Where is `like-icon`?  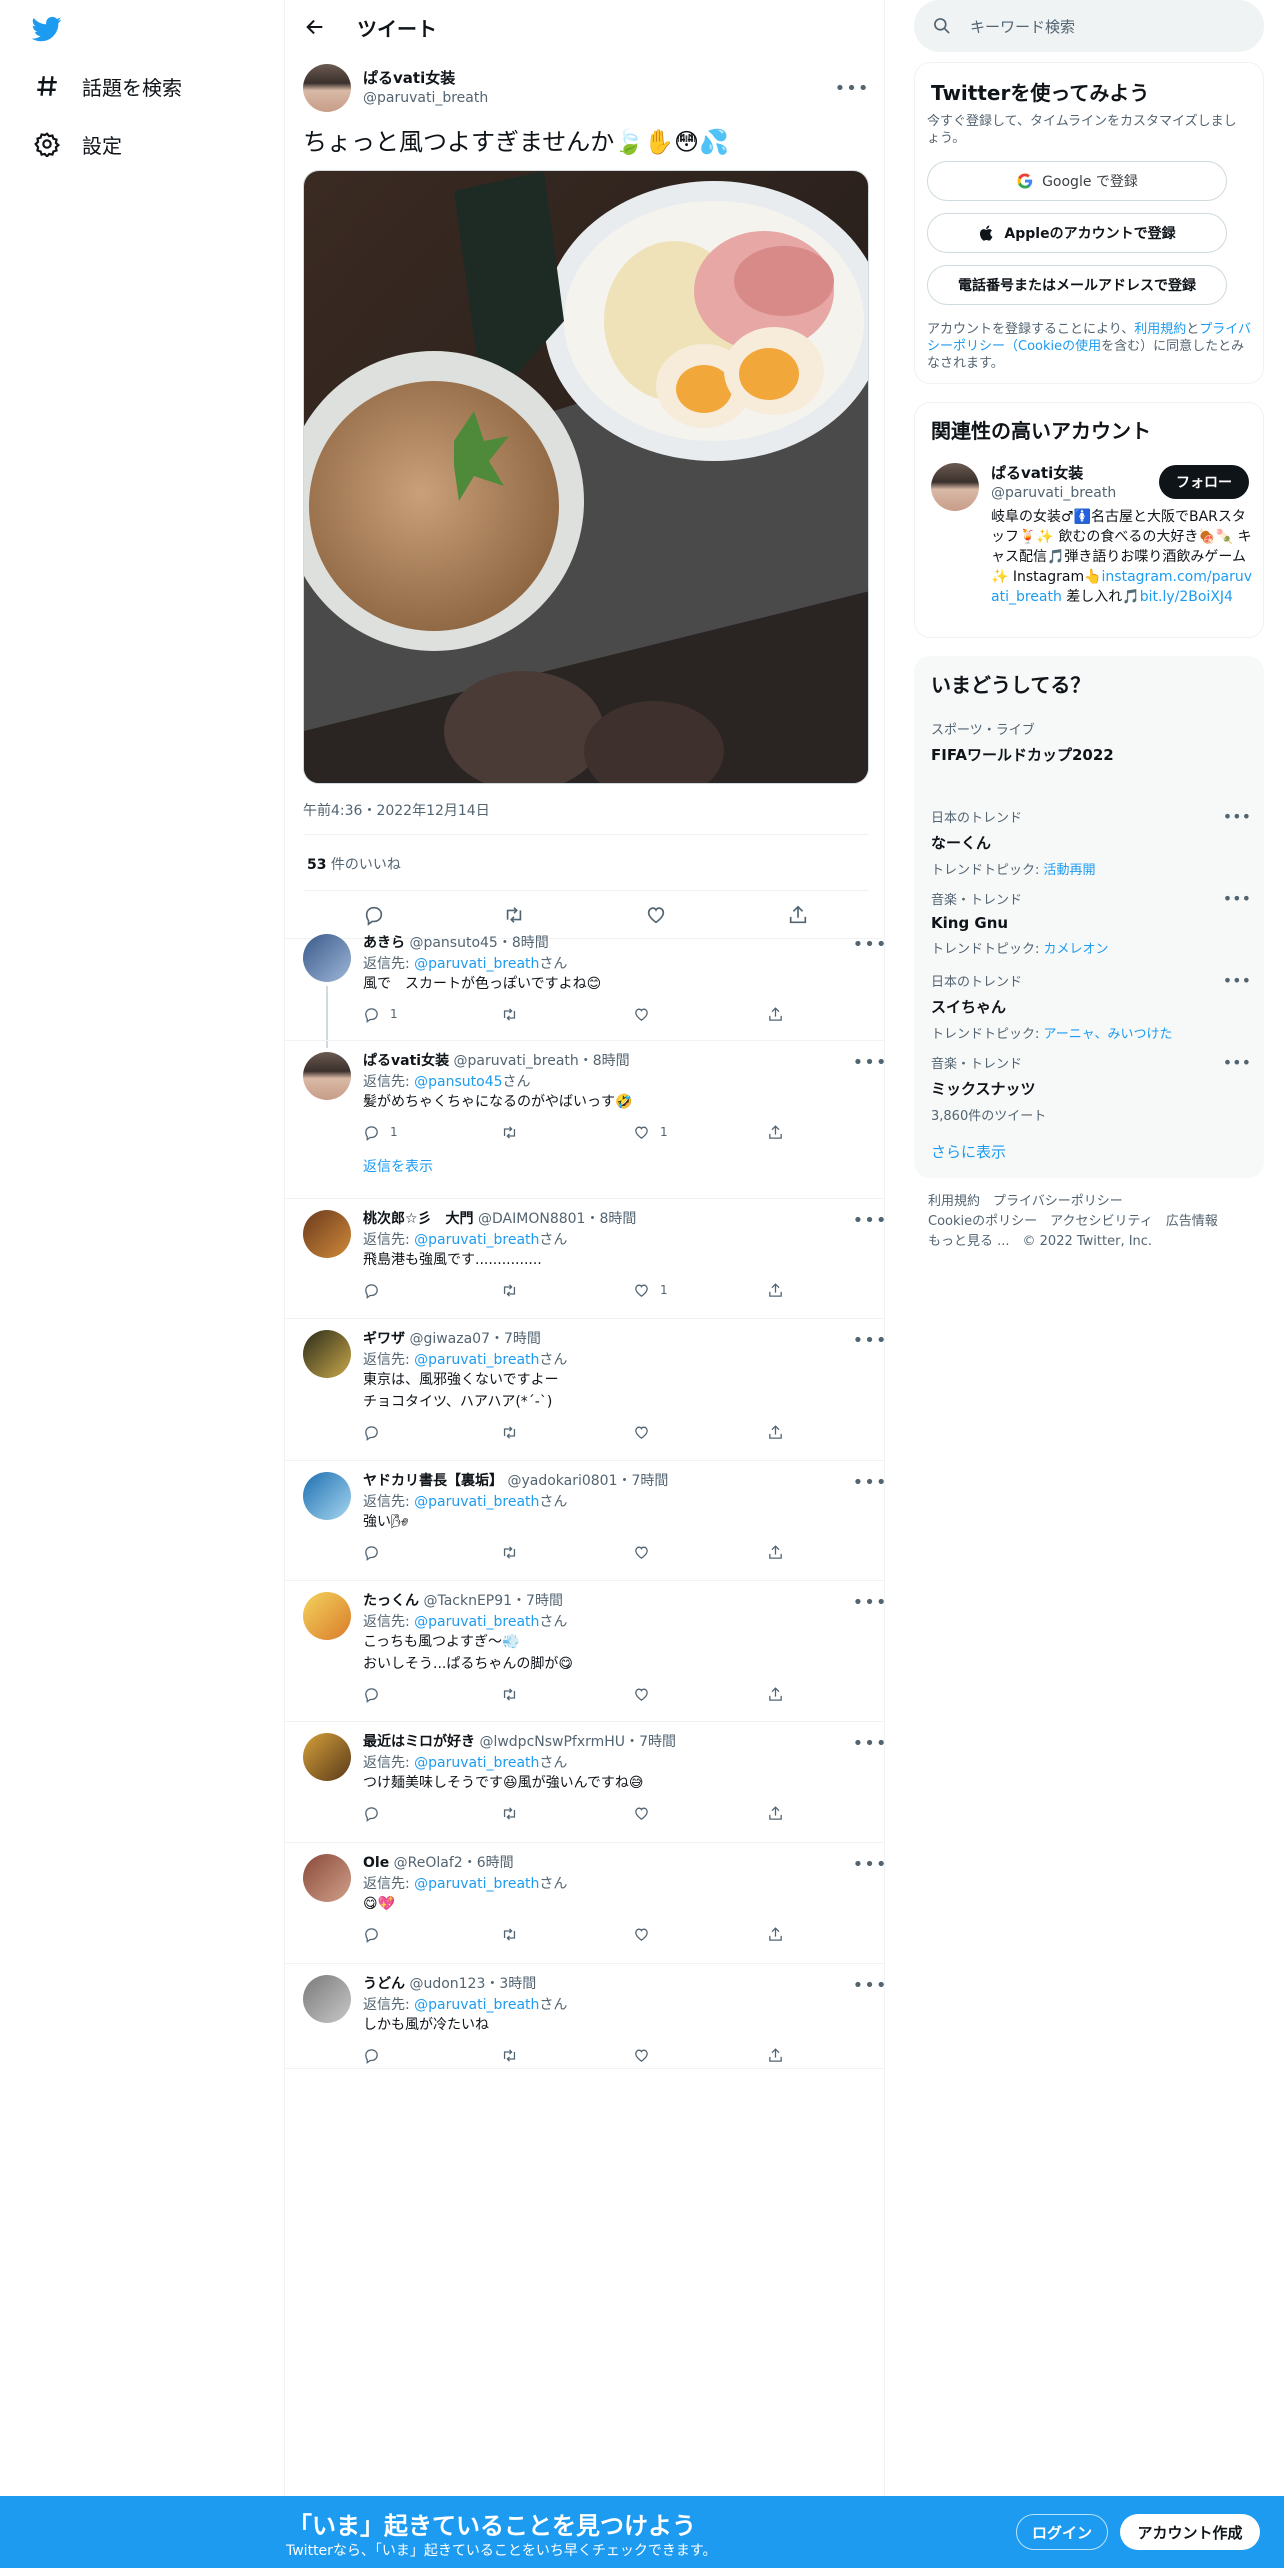 like-icon is located at coordinates (656, 915).